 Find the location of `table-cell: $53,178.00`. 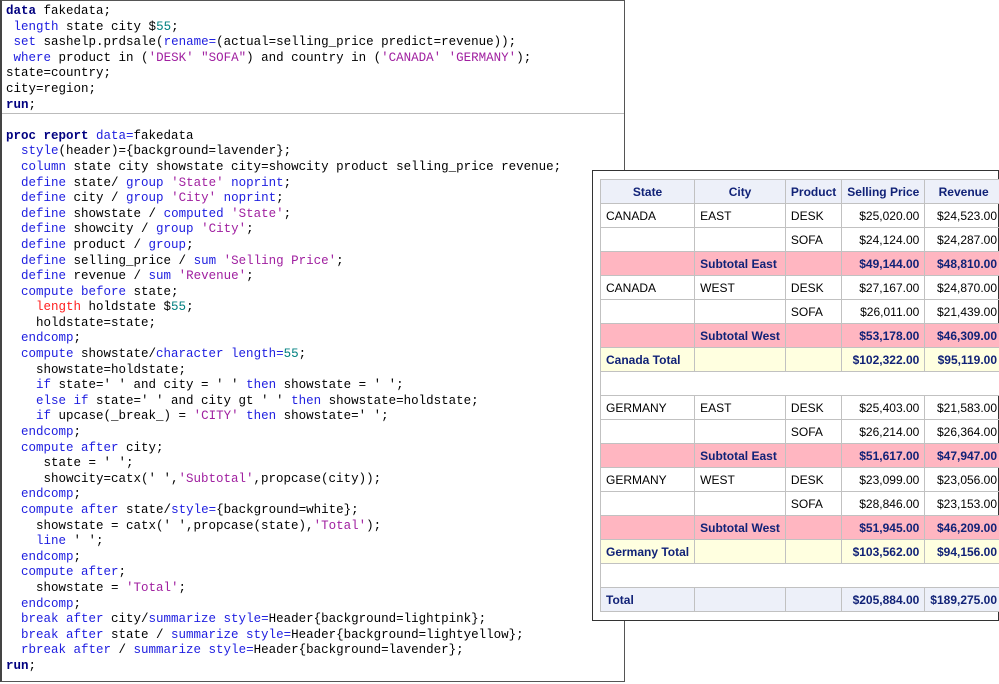

table-cell: $53,178.00 is located at coordinates (883, 335).